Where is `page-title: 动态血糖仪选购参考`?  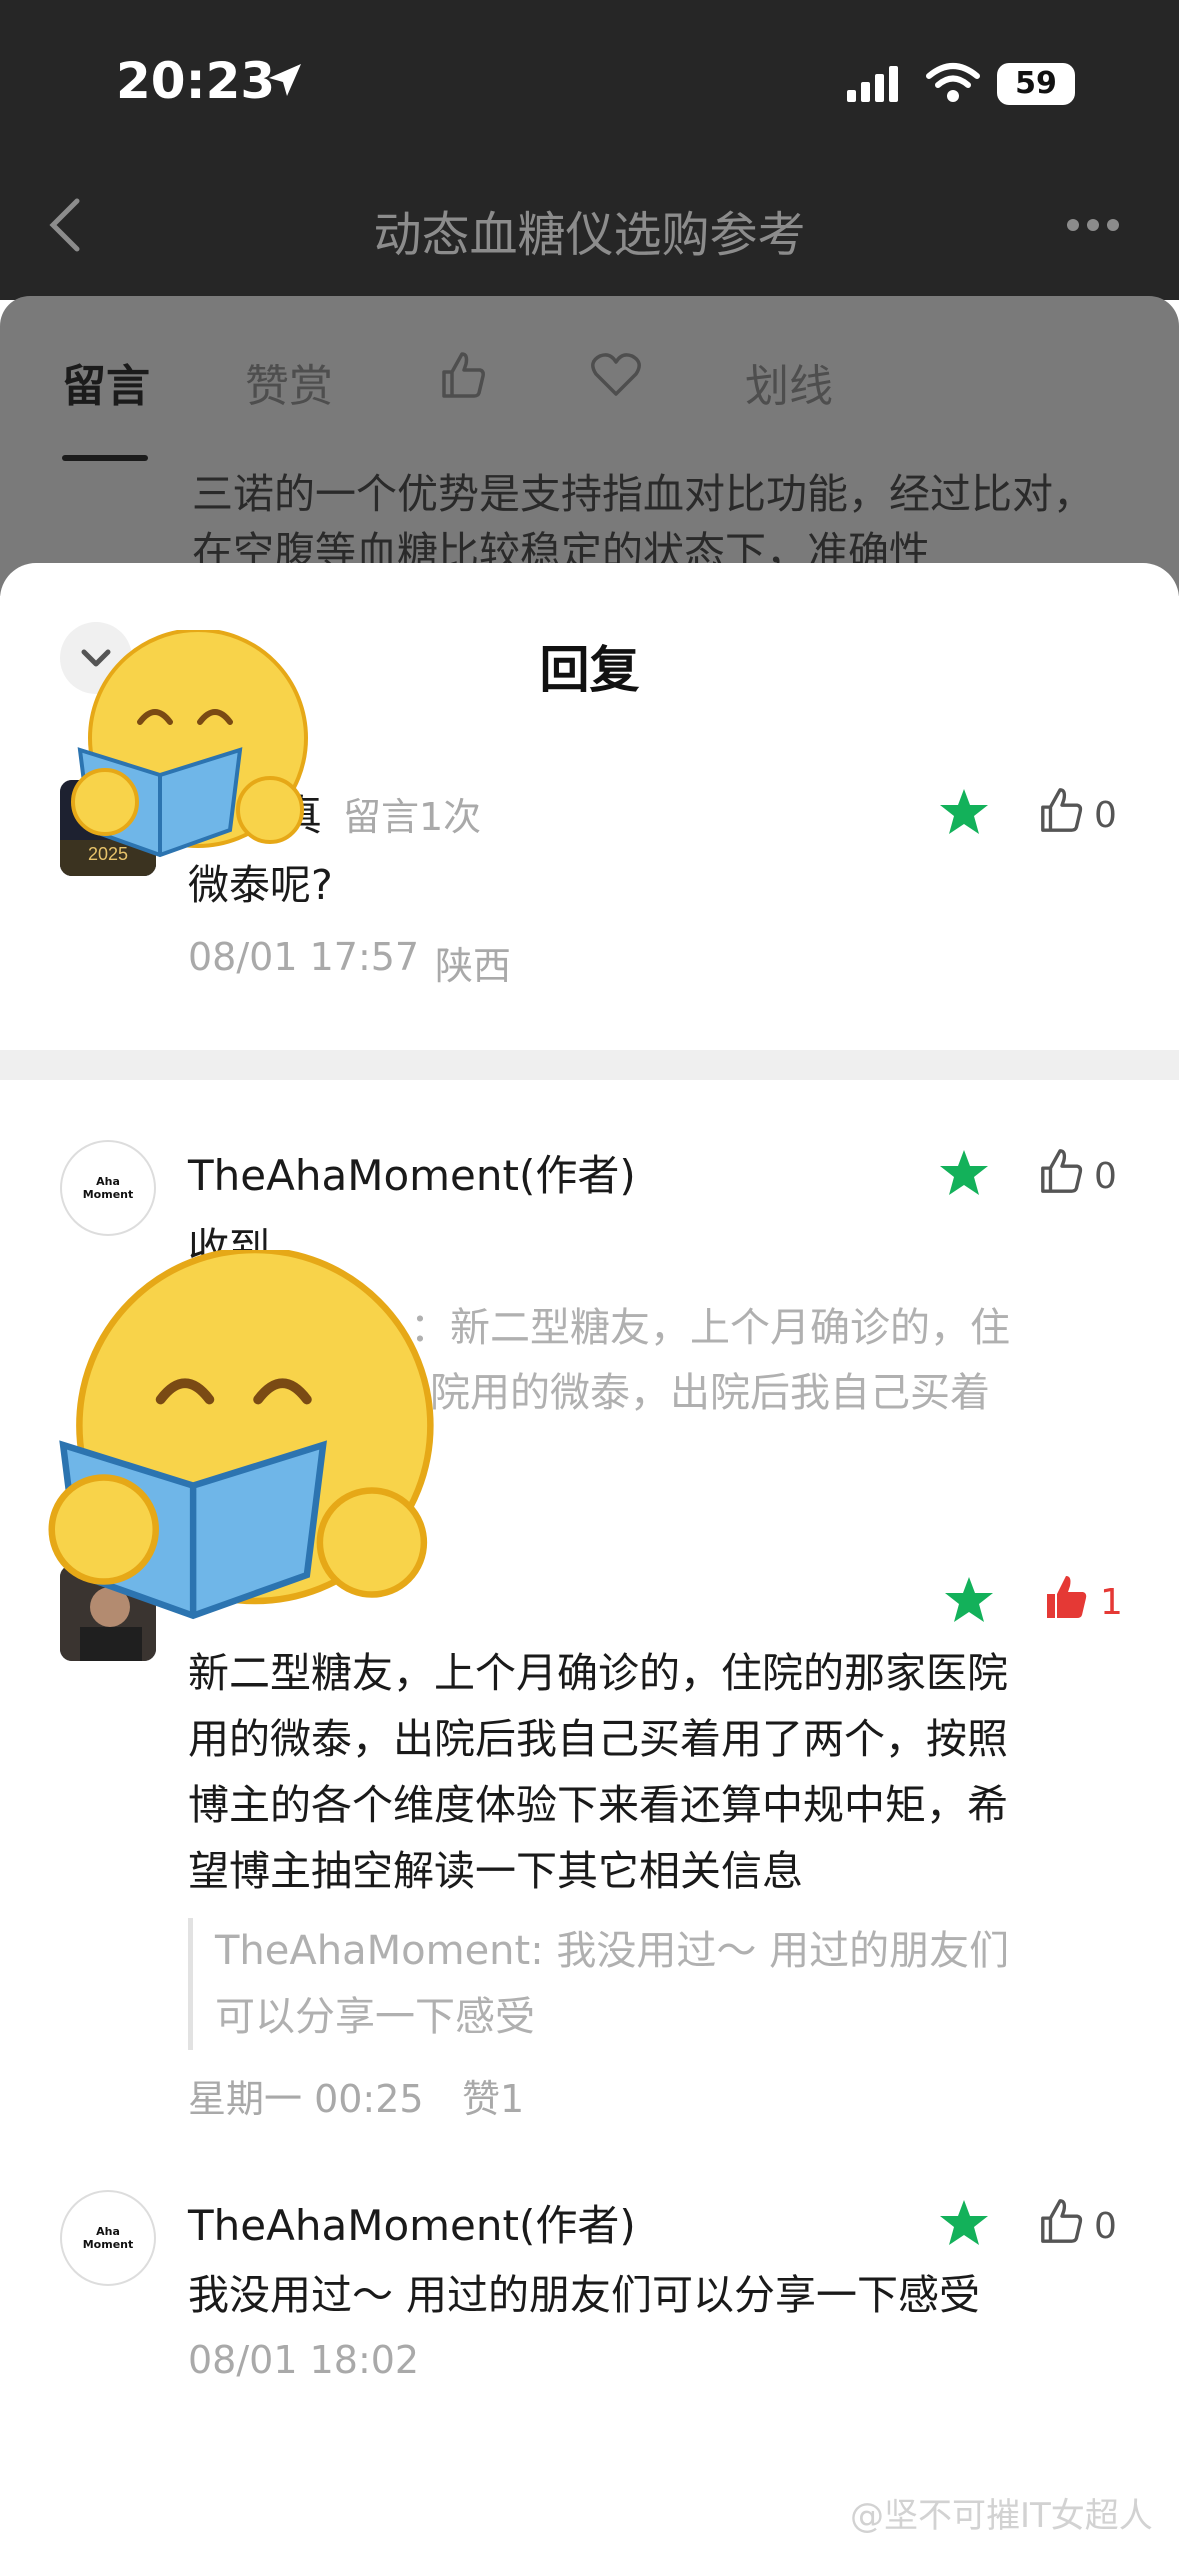
page-title: 动态血糖仪选购参考 is located at coordinates (589, 235).